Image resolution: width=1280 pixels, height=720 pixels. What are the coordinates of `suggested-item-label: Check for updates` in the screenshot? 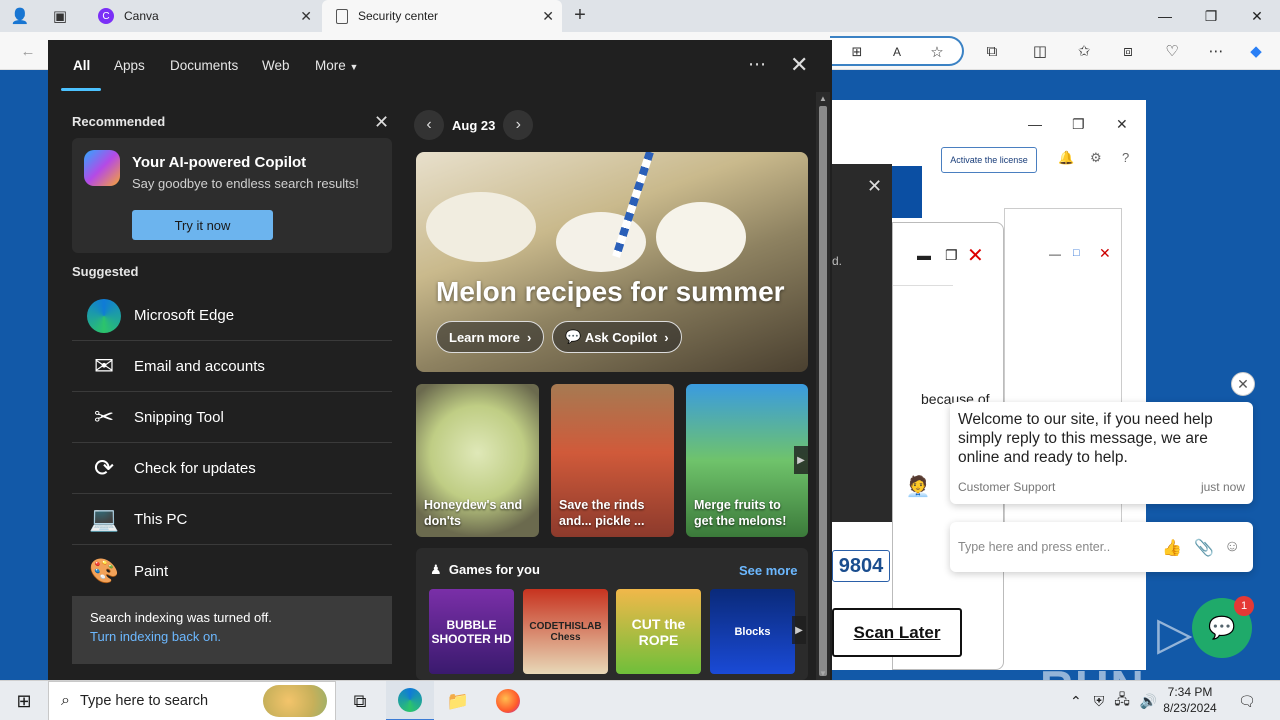 It's located at (195, 468).